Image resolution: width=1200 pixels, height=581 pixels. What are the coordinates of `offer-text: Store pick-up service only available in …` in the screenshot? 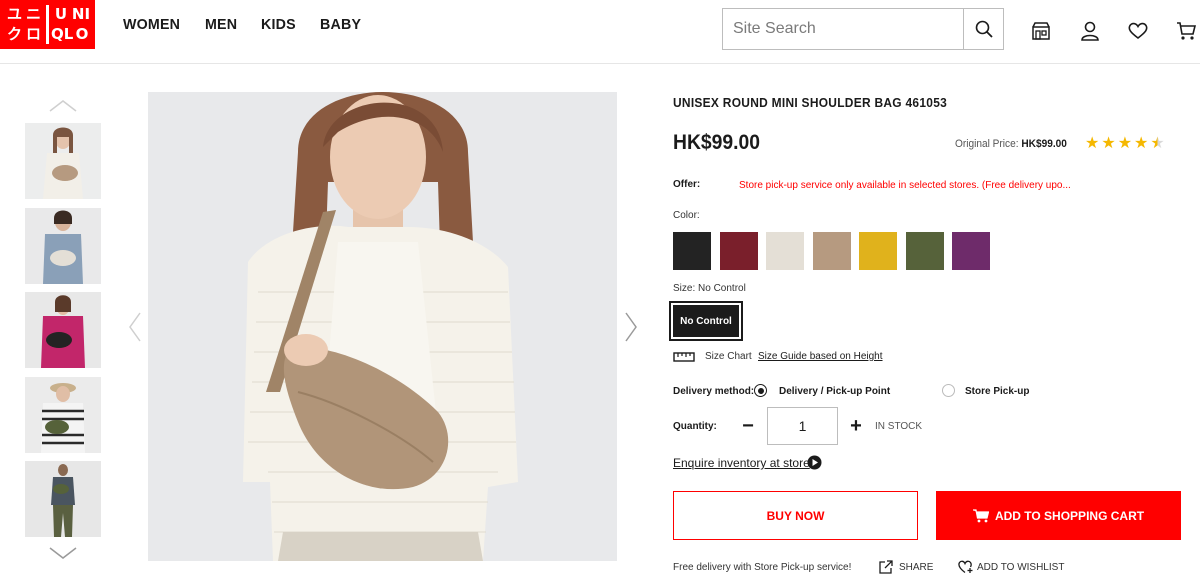 It's located at (905, 185).